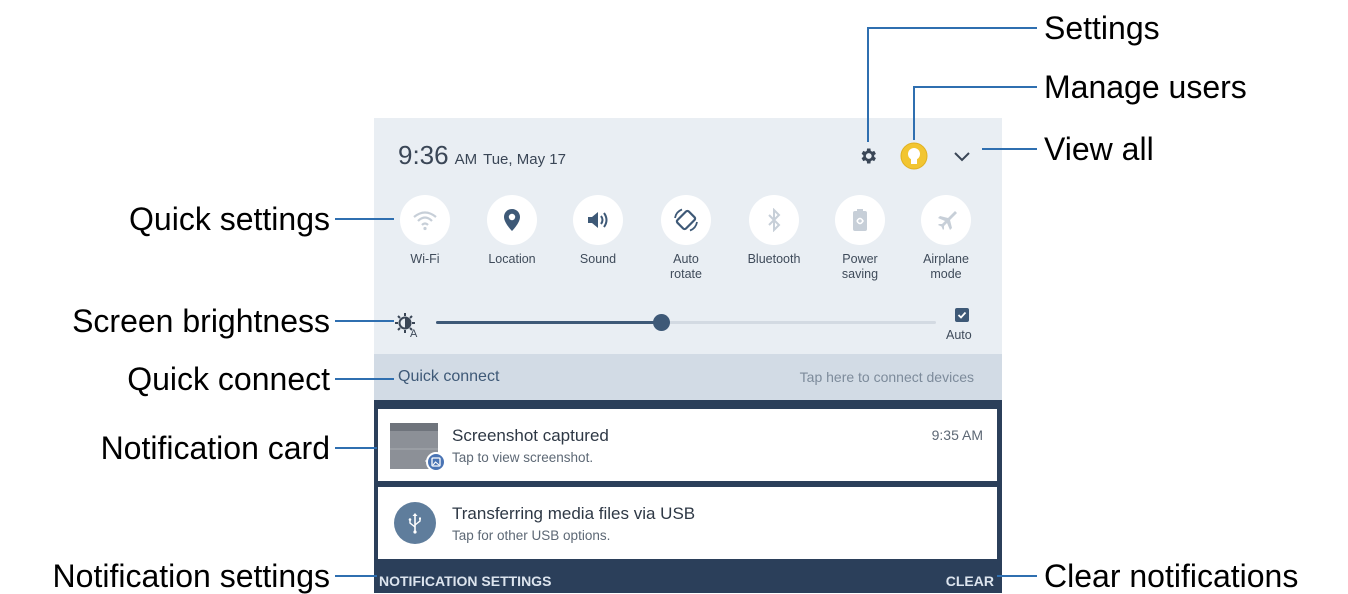  I want to click on bluetooth-toggle, so click(774, 220).